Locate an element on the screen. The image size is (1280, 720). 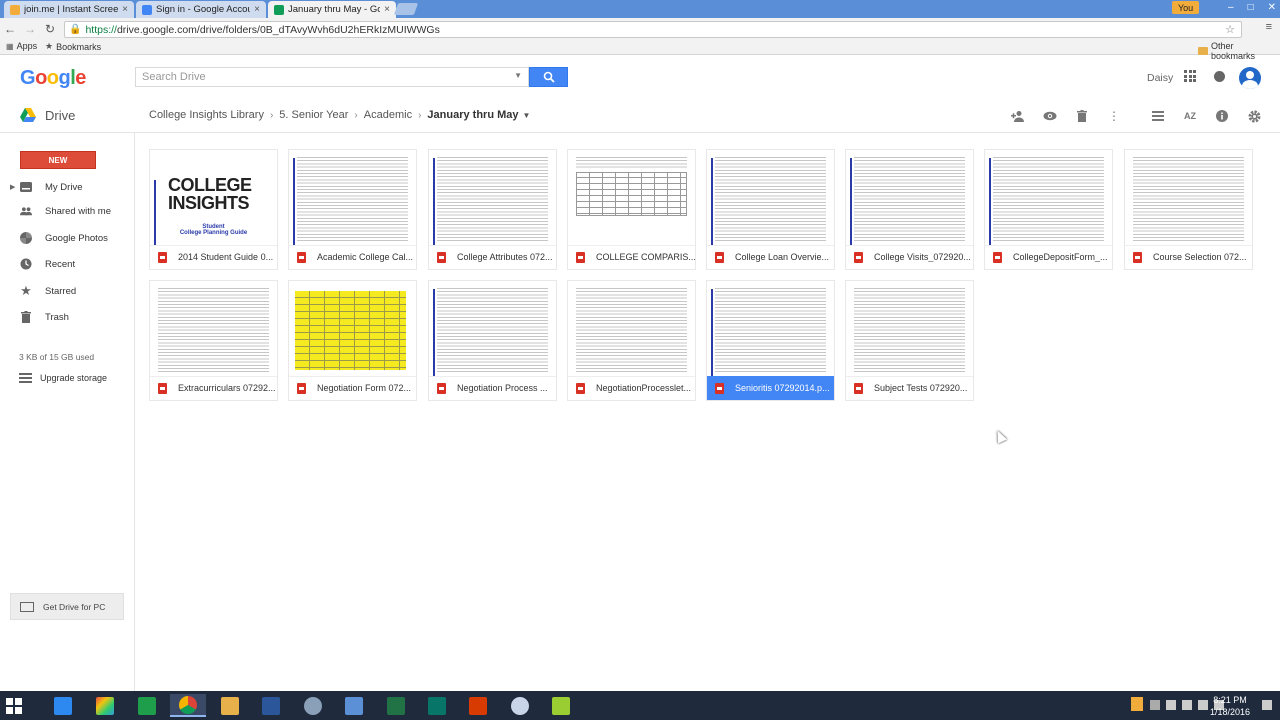
info-icon is located at coordinates (1222, 116).